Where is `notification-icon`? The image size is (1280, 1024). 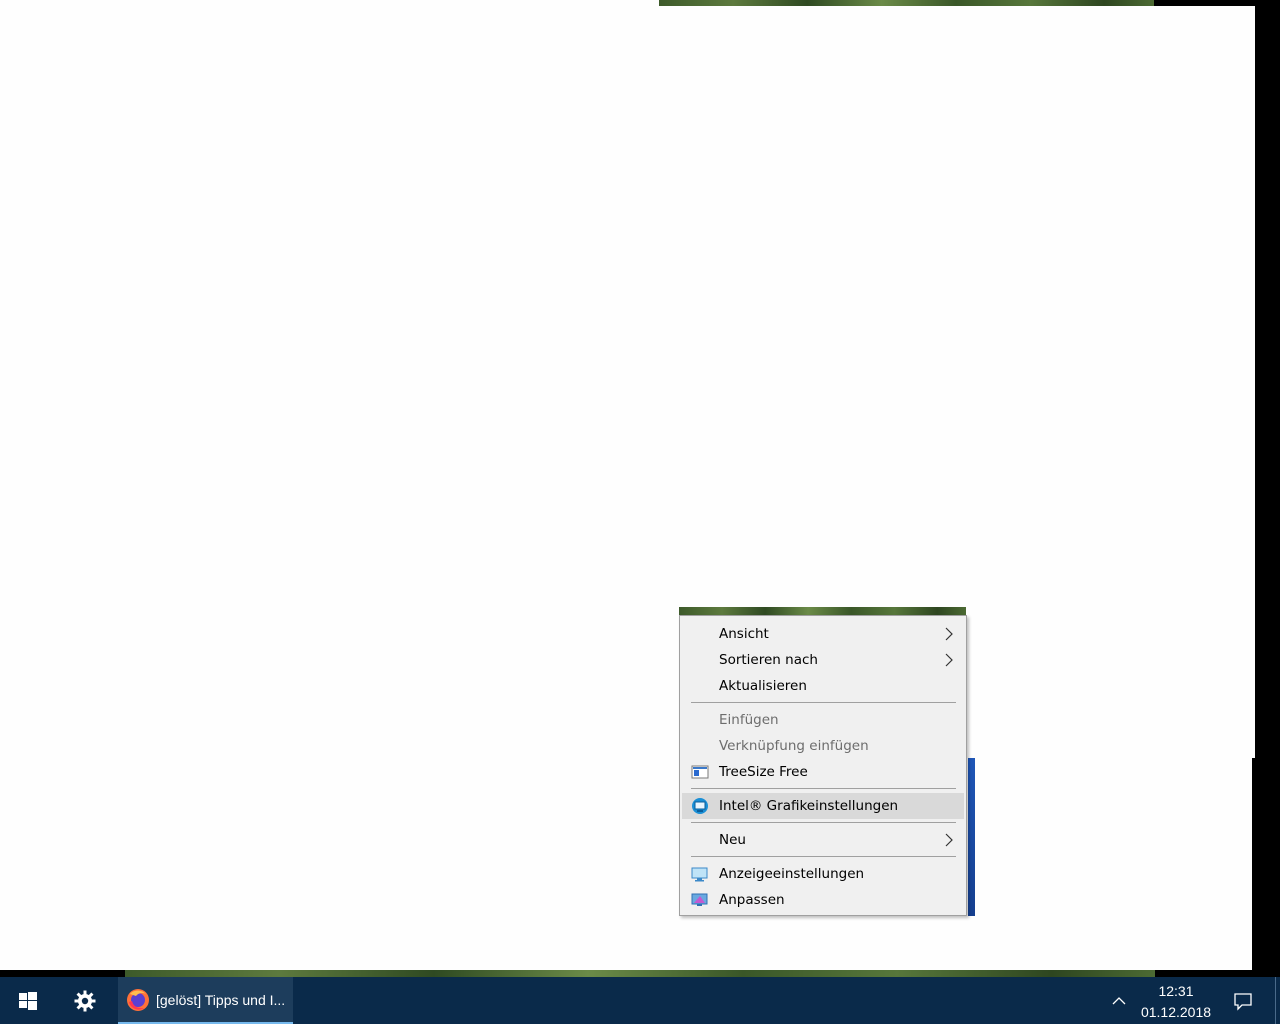
notification-icon is located at coordinates (1243, 1001).